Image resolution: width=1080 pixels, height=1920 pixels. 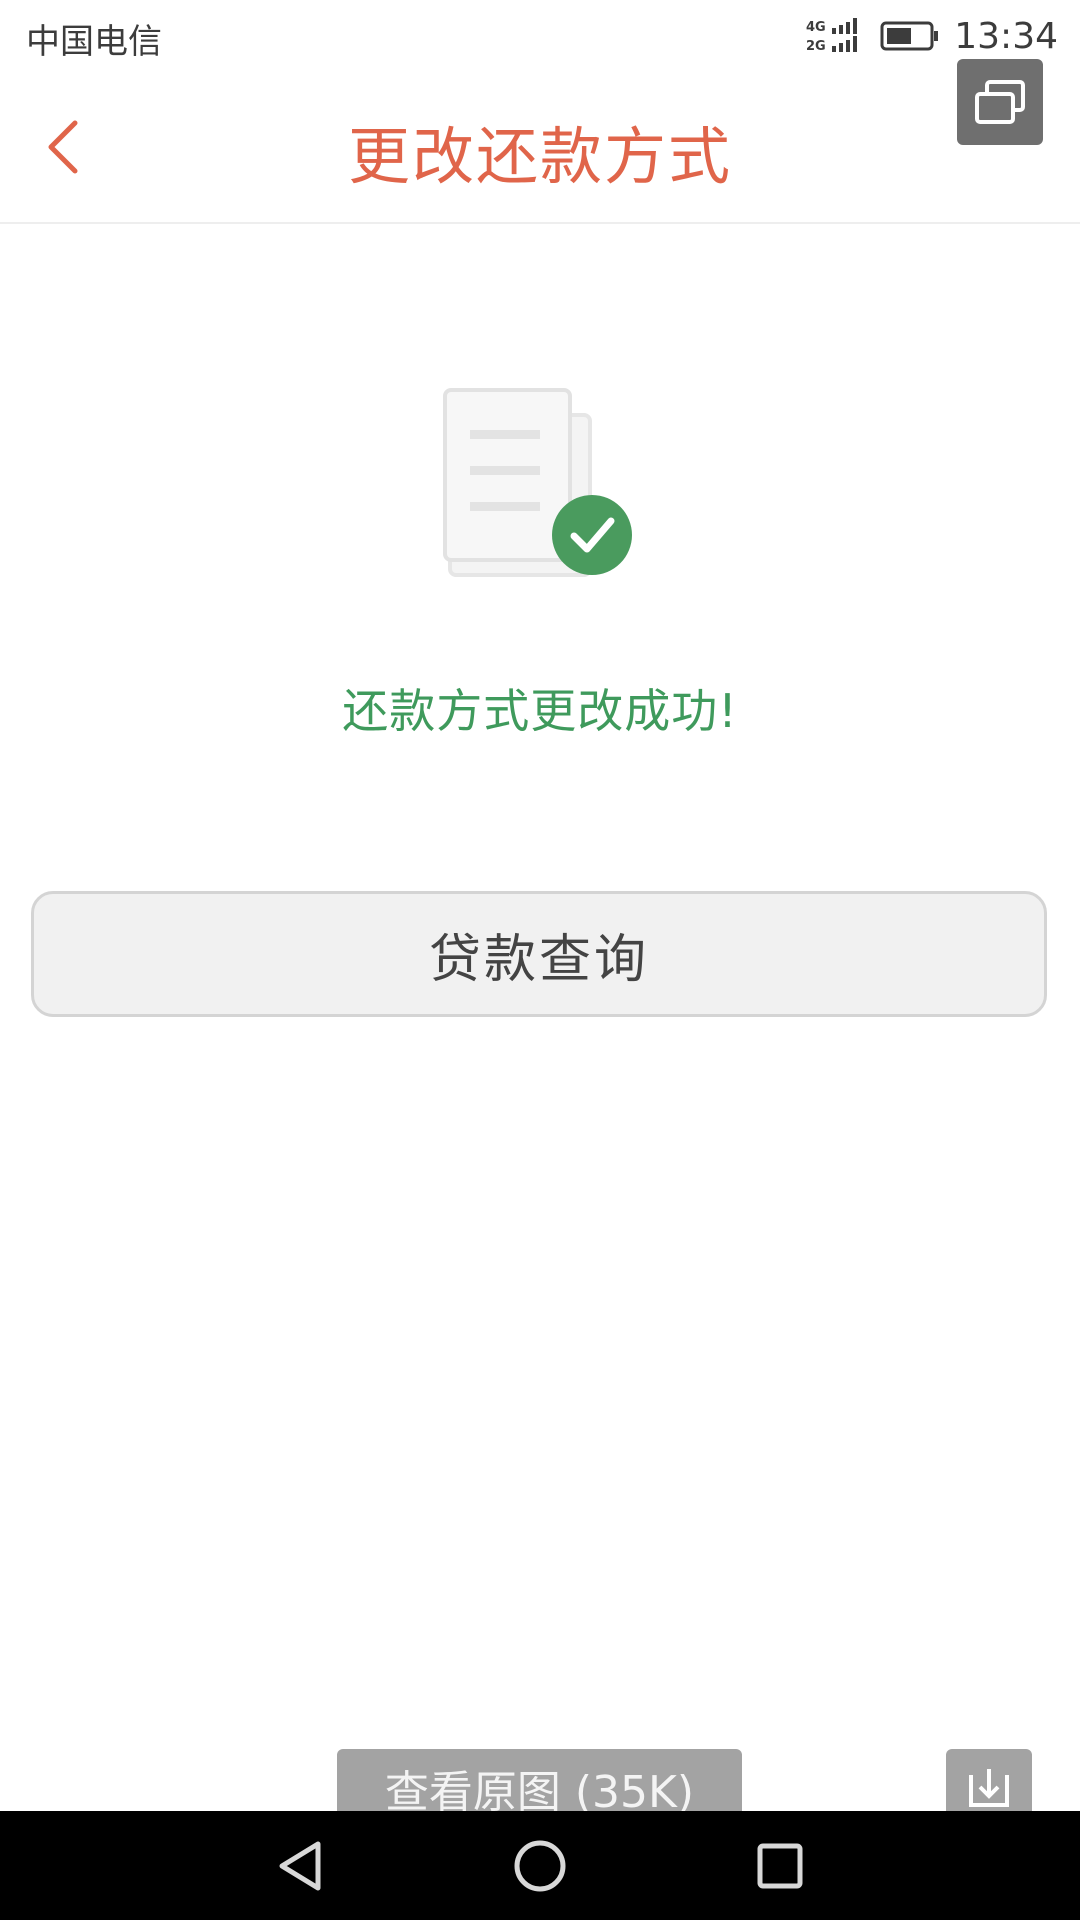 What do you see at coordinates (816, 27) in the screenshot?
I see `network-label-top: 4G` at bounding box center [816, 27].